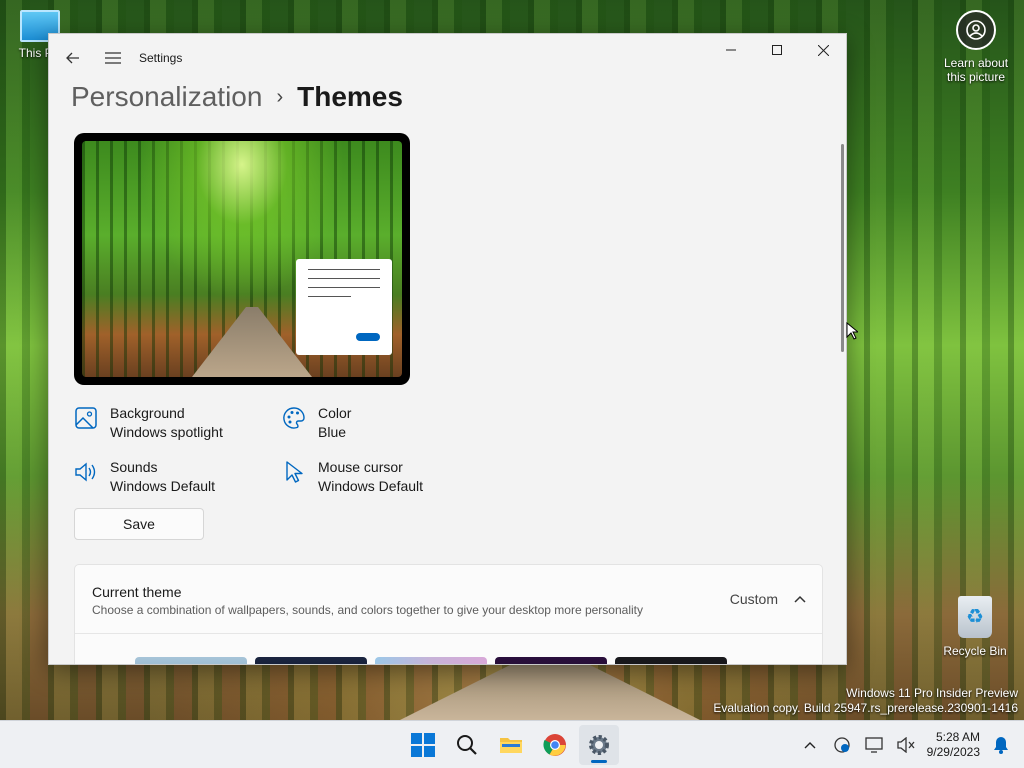 This screenshot has height=768, width=1024. I want to click on hamburger-icon, so click(113, 58).